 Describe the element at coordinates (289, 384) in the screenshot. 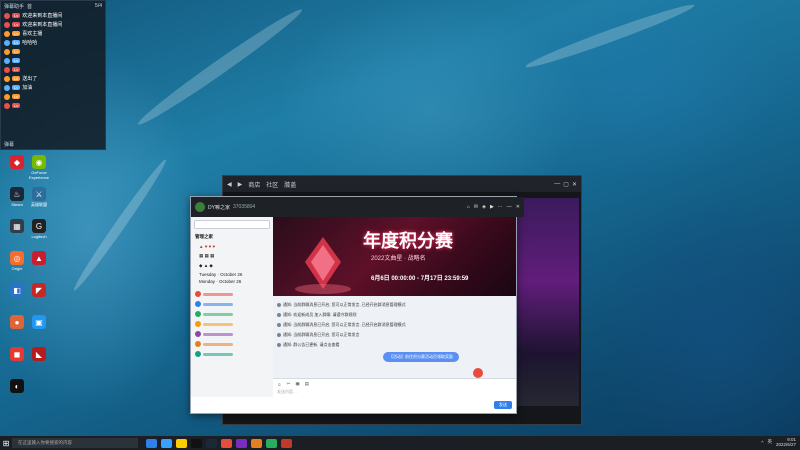

I see `scissors-icon: ✂` at that location.